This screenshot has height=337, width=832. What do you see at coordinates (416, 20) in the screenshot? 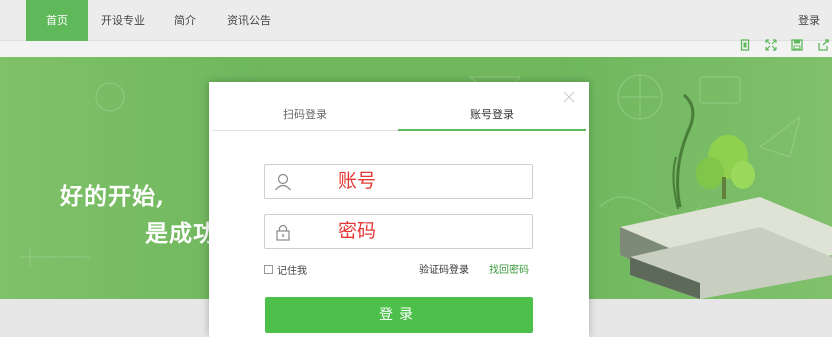
I see `top-nav: 首页 开设专业 简介 资讯公告 登录` at bounding box center [416, 20].